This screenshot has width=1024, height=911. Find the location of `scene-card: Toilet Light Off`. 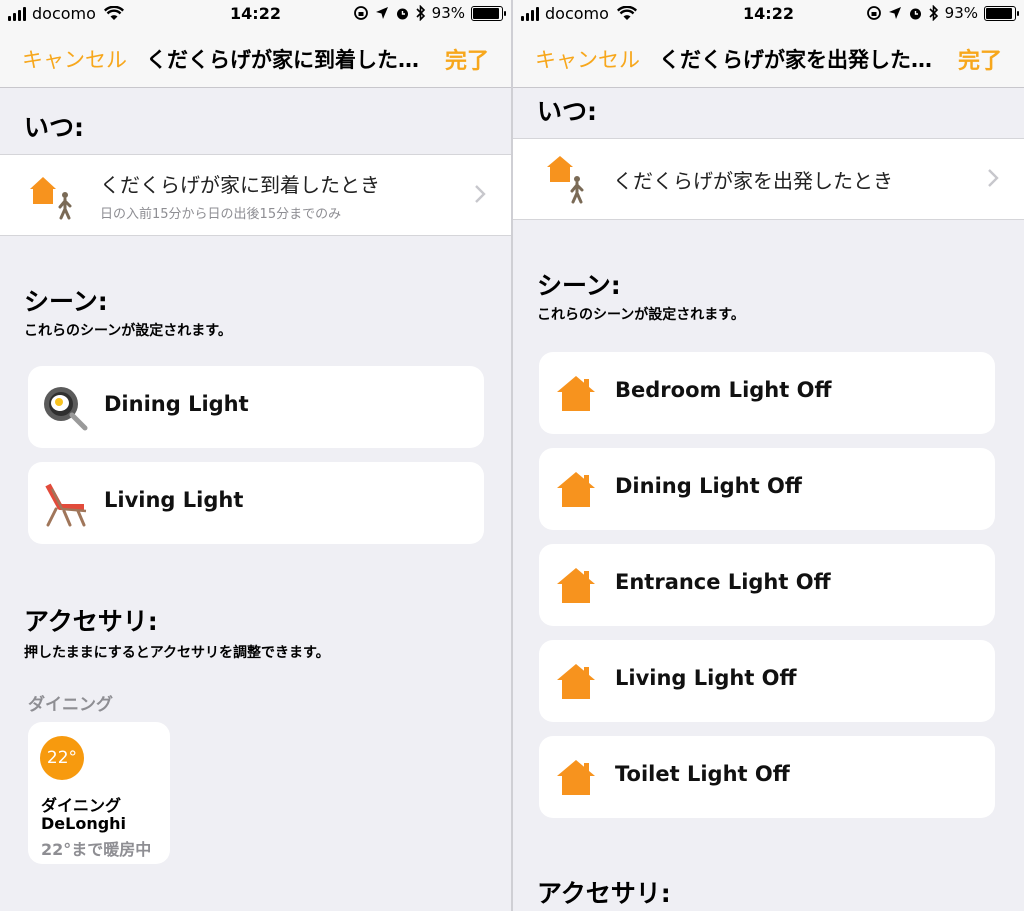

scene-card: Toilet Light Off is located at coordinates (767, 777).